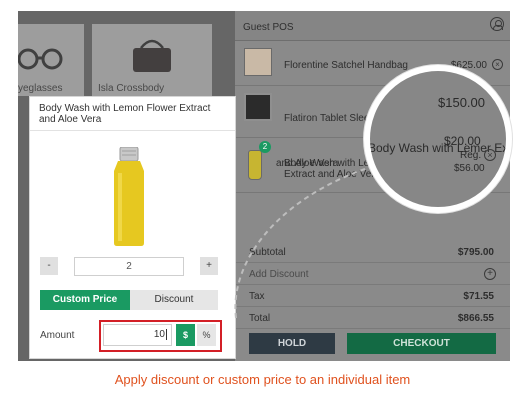 The image size is (525, 413). What do you see at coordinates (372, 319) in the screenshot?
I see `total-row: Total $866.55` at bounding box center [372, 319].